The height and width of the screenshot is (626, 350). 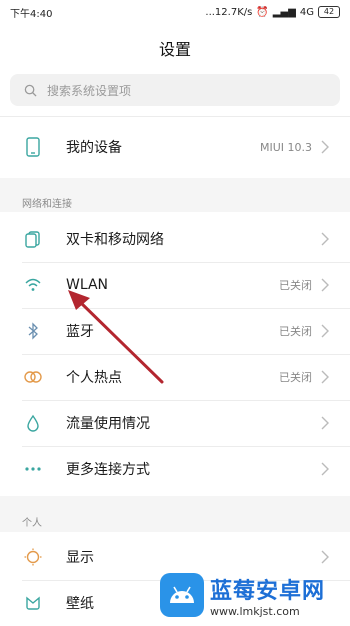 I want to click on search-placeholder: 搜索系统设置项, so click(x=89, y=90).